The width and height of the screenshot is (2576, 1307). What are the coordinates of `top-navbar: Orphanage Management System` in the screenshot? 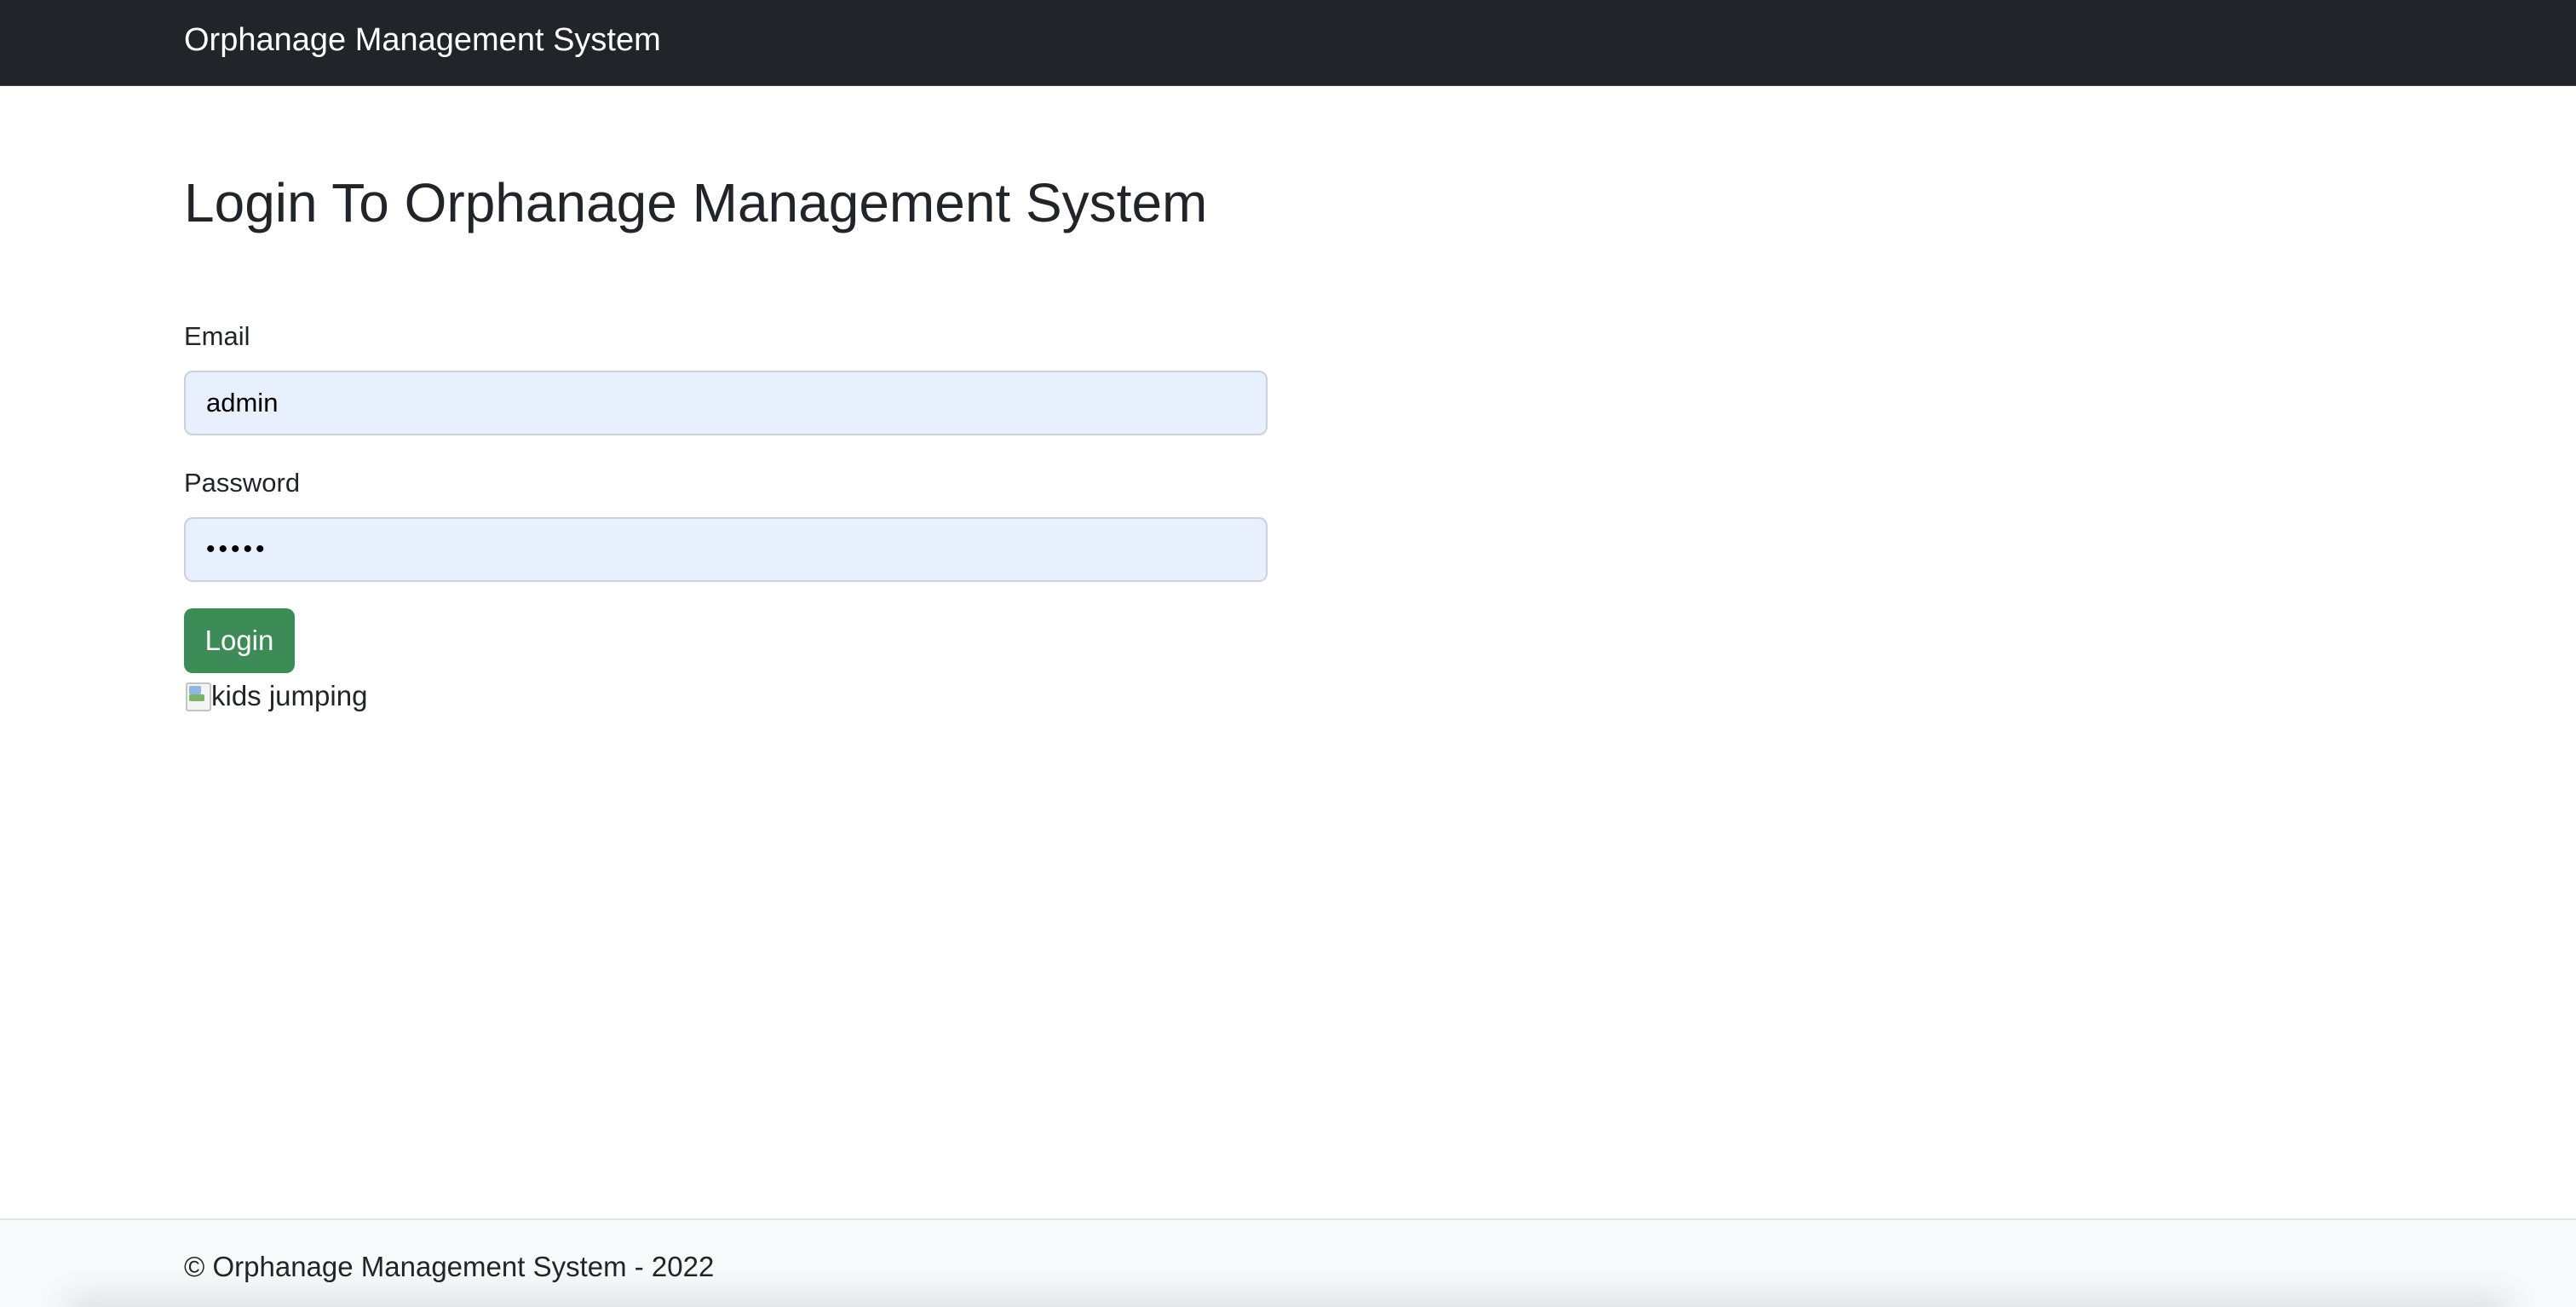 It's located at (1288, 43).